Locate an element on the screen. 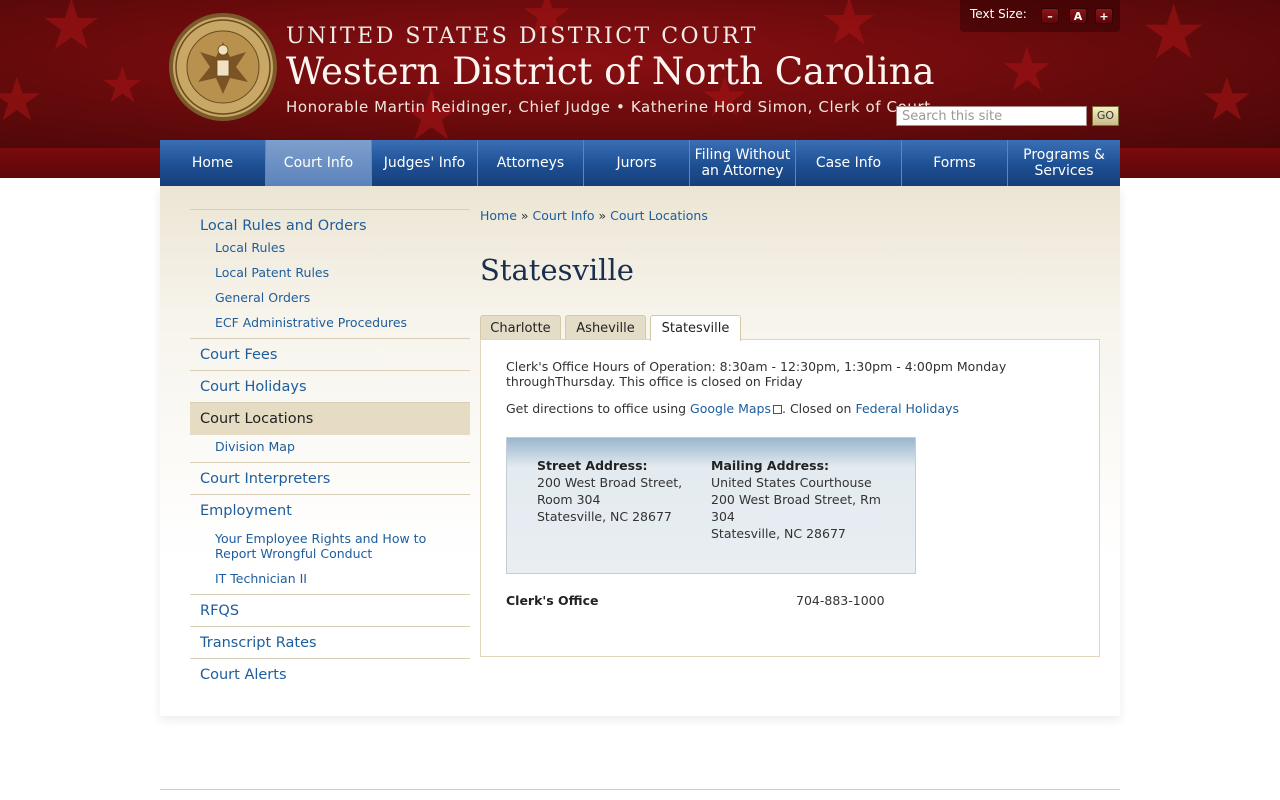 This screenshot has width=1280, height=800. breadcrumb-court-info: Court Info is located at coordinates (564, 215).